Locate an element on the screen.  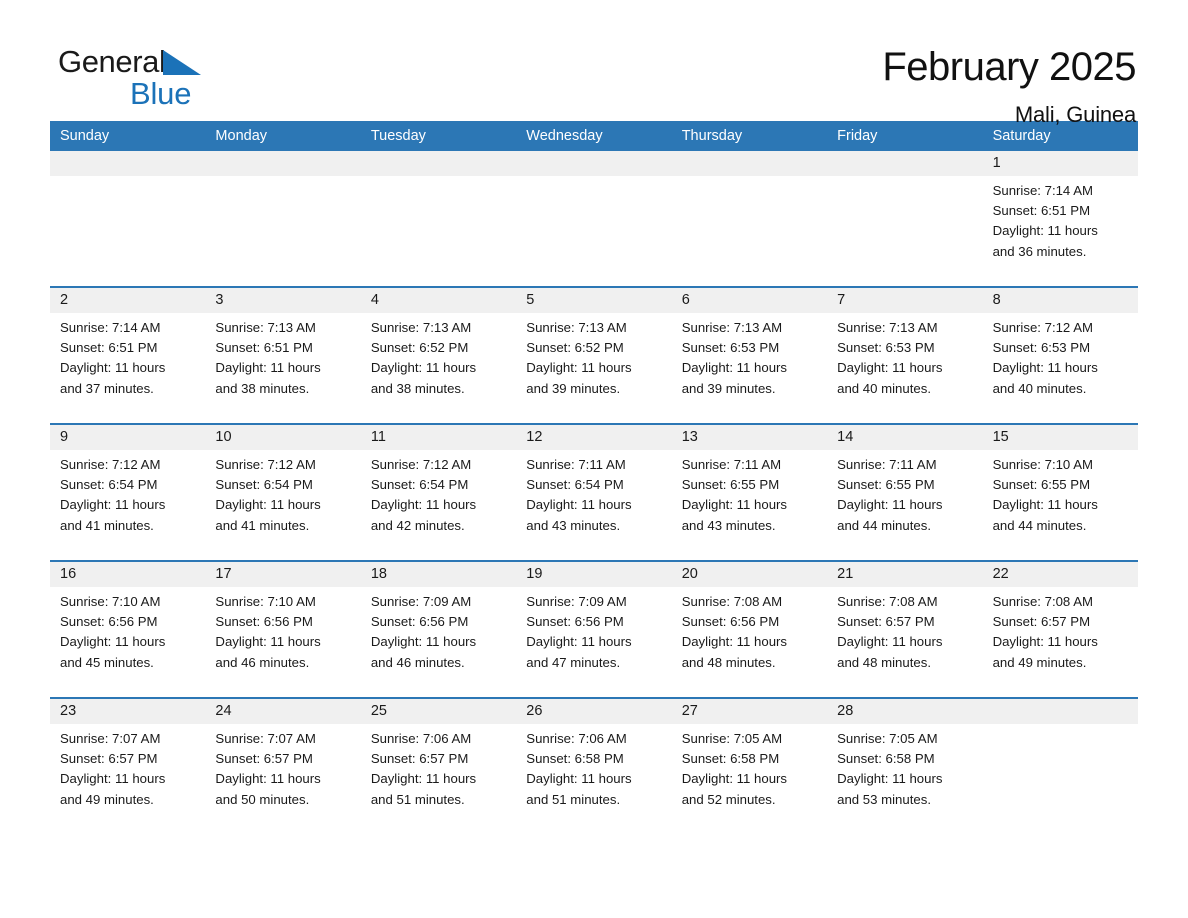
day-number: 17 is located at coordinates (282, 574).